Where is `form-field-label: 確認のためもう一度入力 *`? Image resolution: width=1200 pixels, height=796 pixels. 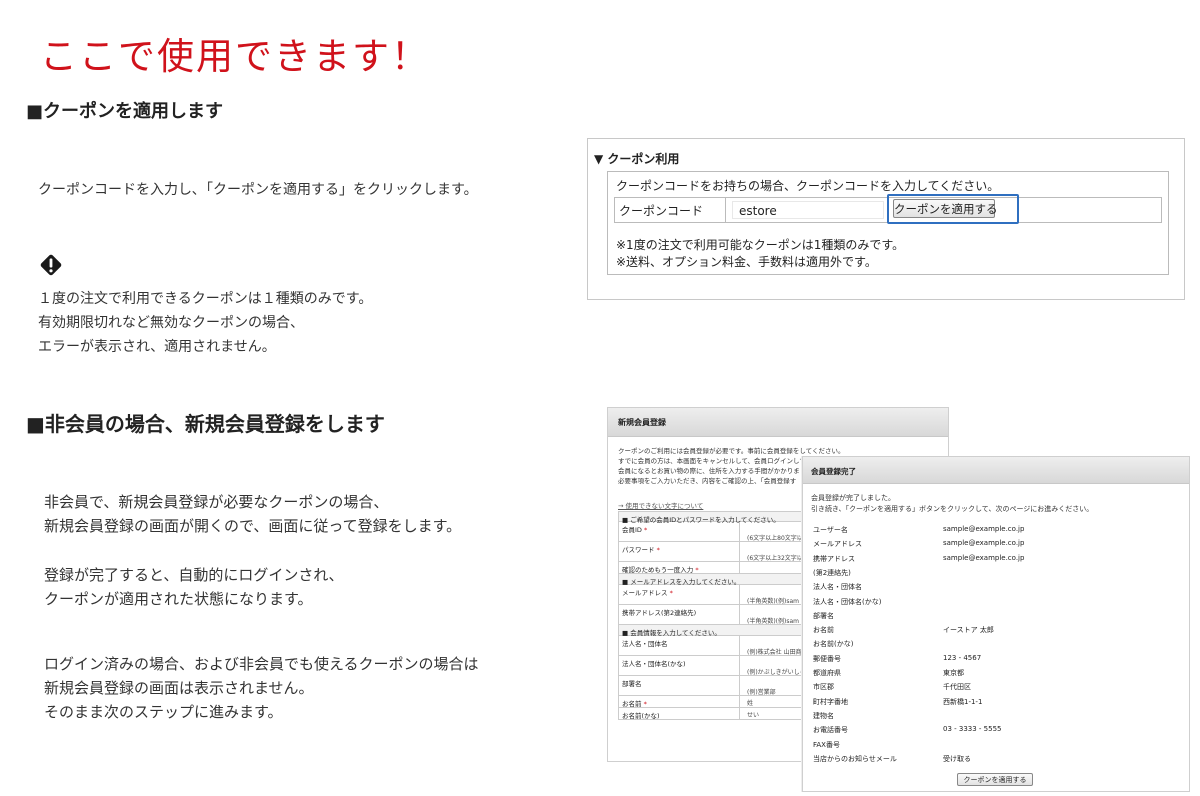 form-field-label: 確認のためもう一度入力 * is located at coordinates (660, 570).